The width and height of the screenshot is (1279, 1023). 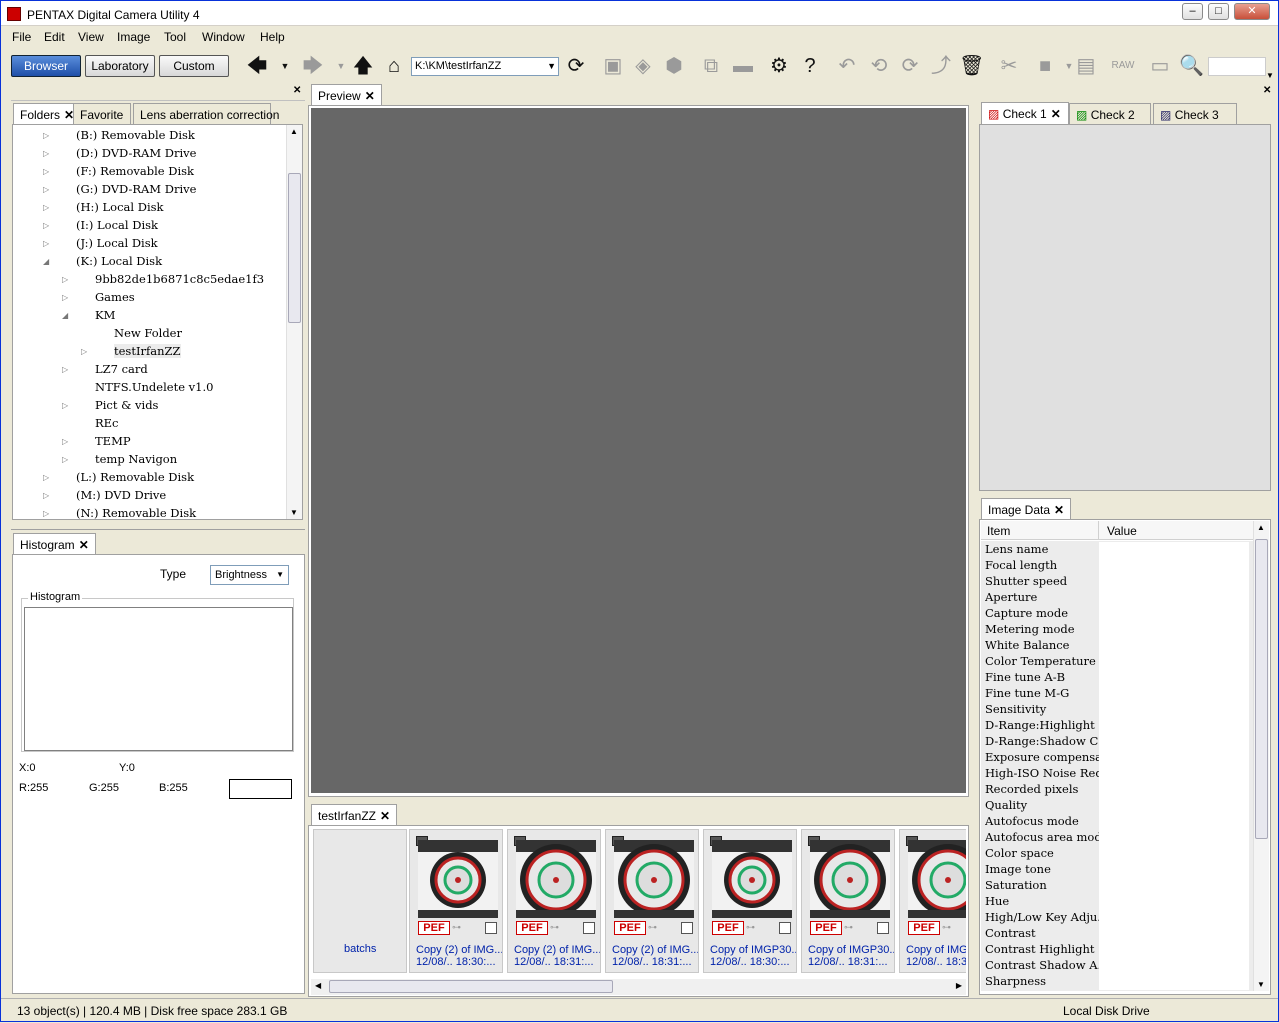 What do you see at coordinates (46, 66) in the screenshot?
I see `browser-mode-button: Browser` at bounding box center [46, 66].